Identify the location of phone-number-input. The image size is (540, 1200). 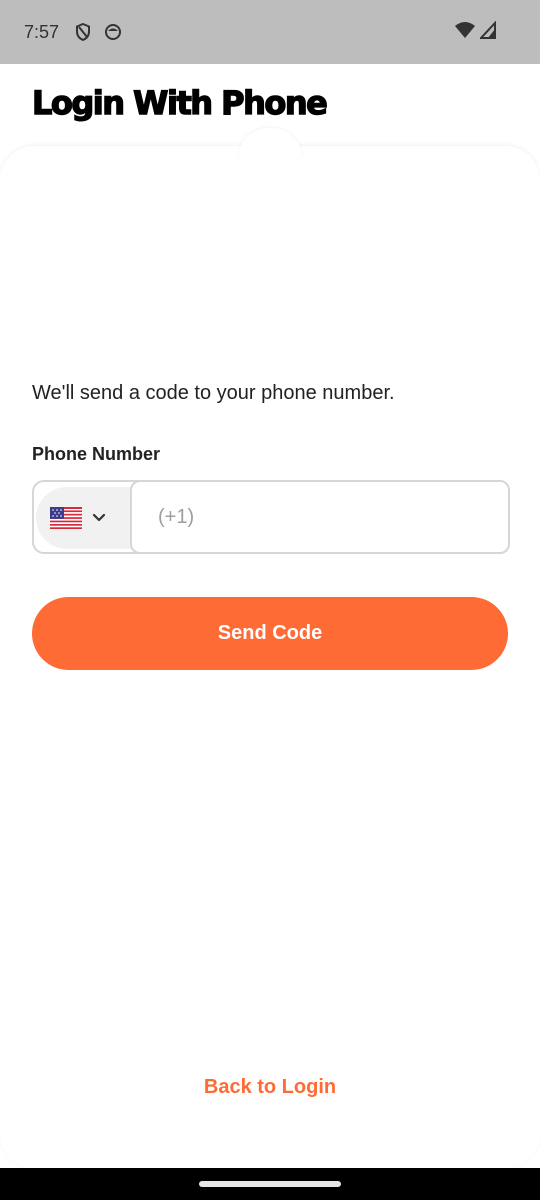
(320, 517).